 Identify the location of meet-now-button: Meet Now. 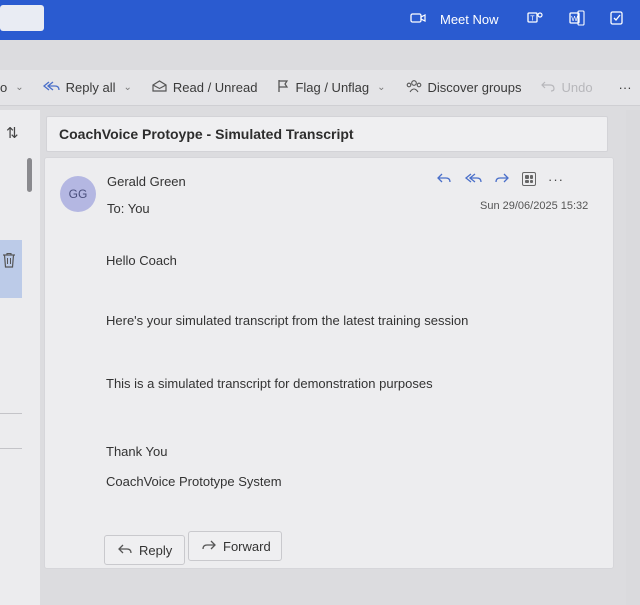
(454, 19).